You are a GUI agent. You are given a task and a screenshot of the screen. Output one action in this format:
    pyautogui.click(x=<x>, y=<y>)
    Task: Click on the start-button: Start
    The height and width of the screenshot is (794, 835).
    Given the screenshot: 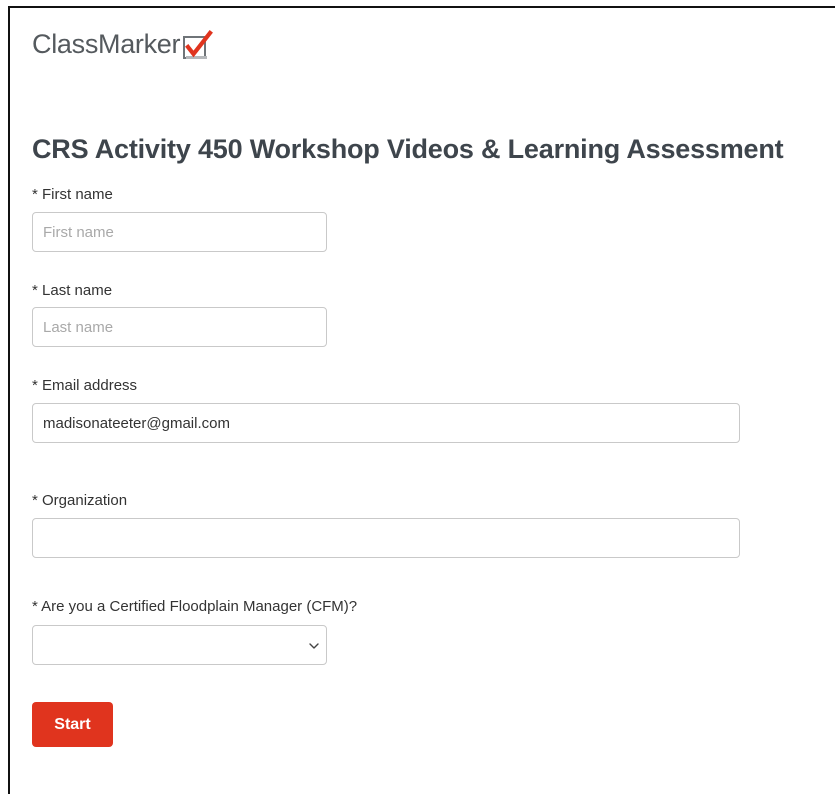 What is the action you would take?
    pyautogui.click(x=72, y=724)
    